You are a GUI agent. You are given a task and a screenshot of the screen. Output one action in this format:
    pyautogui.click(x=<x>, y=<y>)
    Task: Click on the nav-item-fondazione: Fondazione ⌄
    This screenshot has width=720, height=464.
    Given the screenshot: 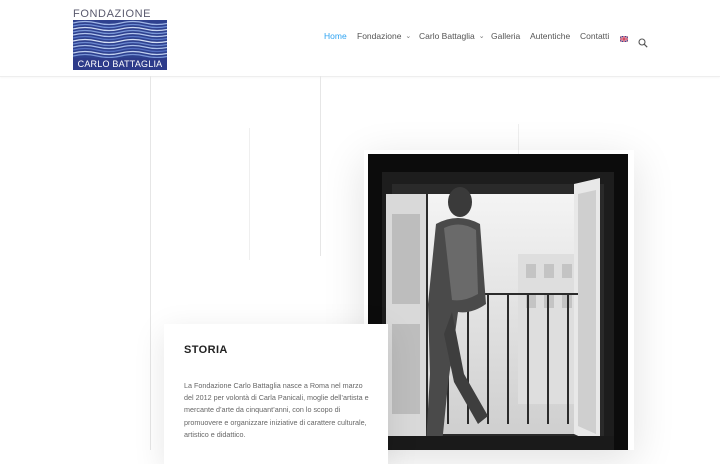 What is the action you would take?
    pyautogui.click(x=384, y=36)
    